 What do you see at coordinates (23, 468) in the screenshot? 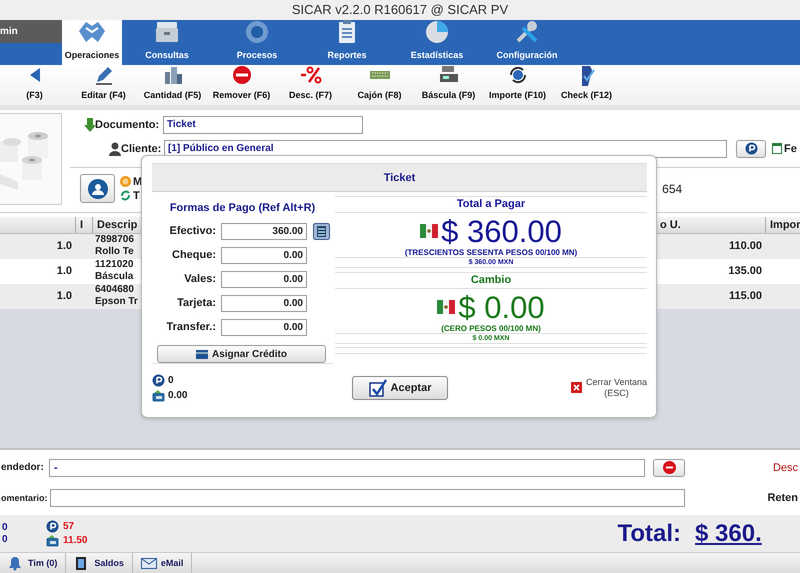
I see `field-label: endedor:` at bounding box center [23, 468].